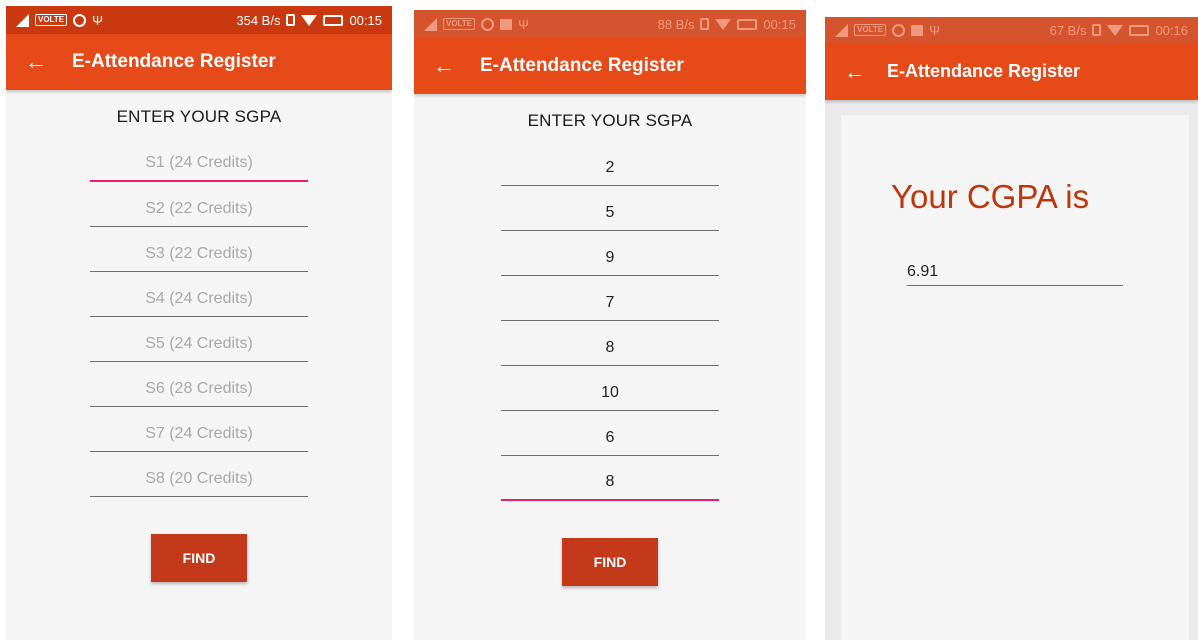  What do you see at coordinates (1171, 30) in the screenshot?
I see `clock: 00:16` at bounding box center [1171, 30].